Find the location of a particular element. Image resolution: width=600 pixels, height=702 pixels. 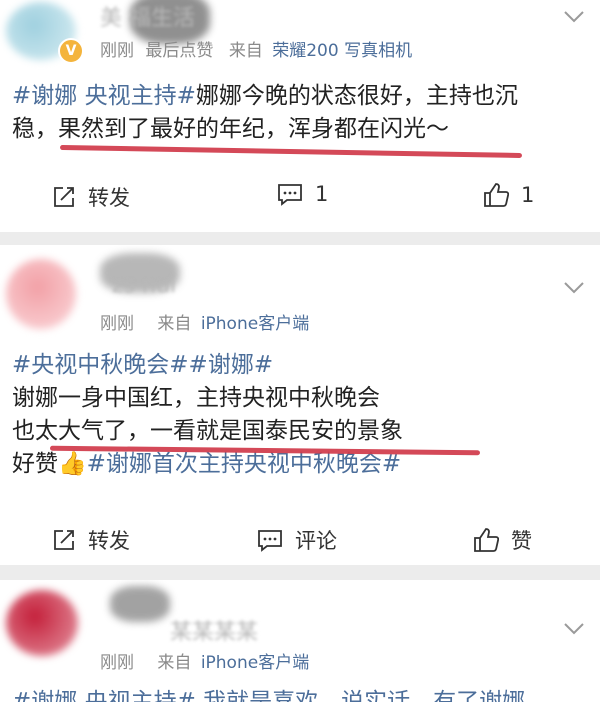

topic-tag: #谢娜 央视主持# is located at coordinates (104, 96).